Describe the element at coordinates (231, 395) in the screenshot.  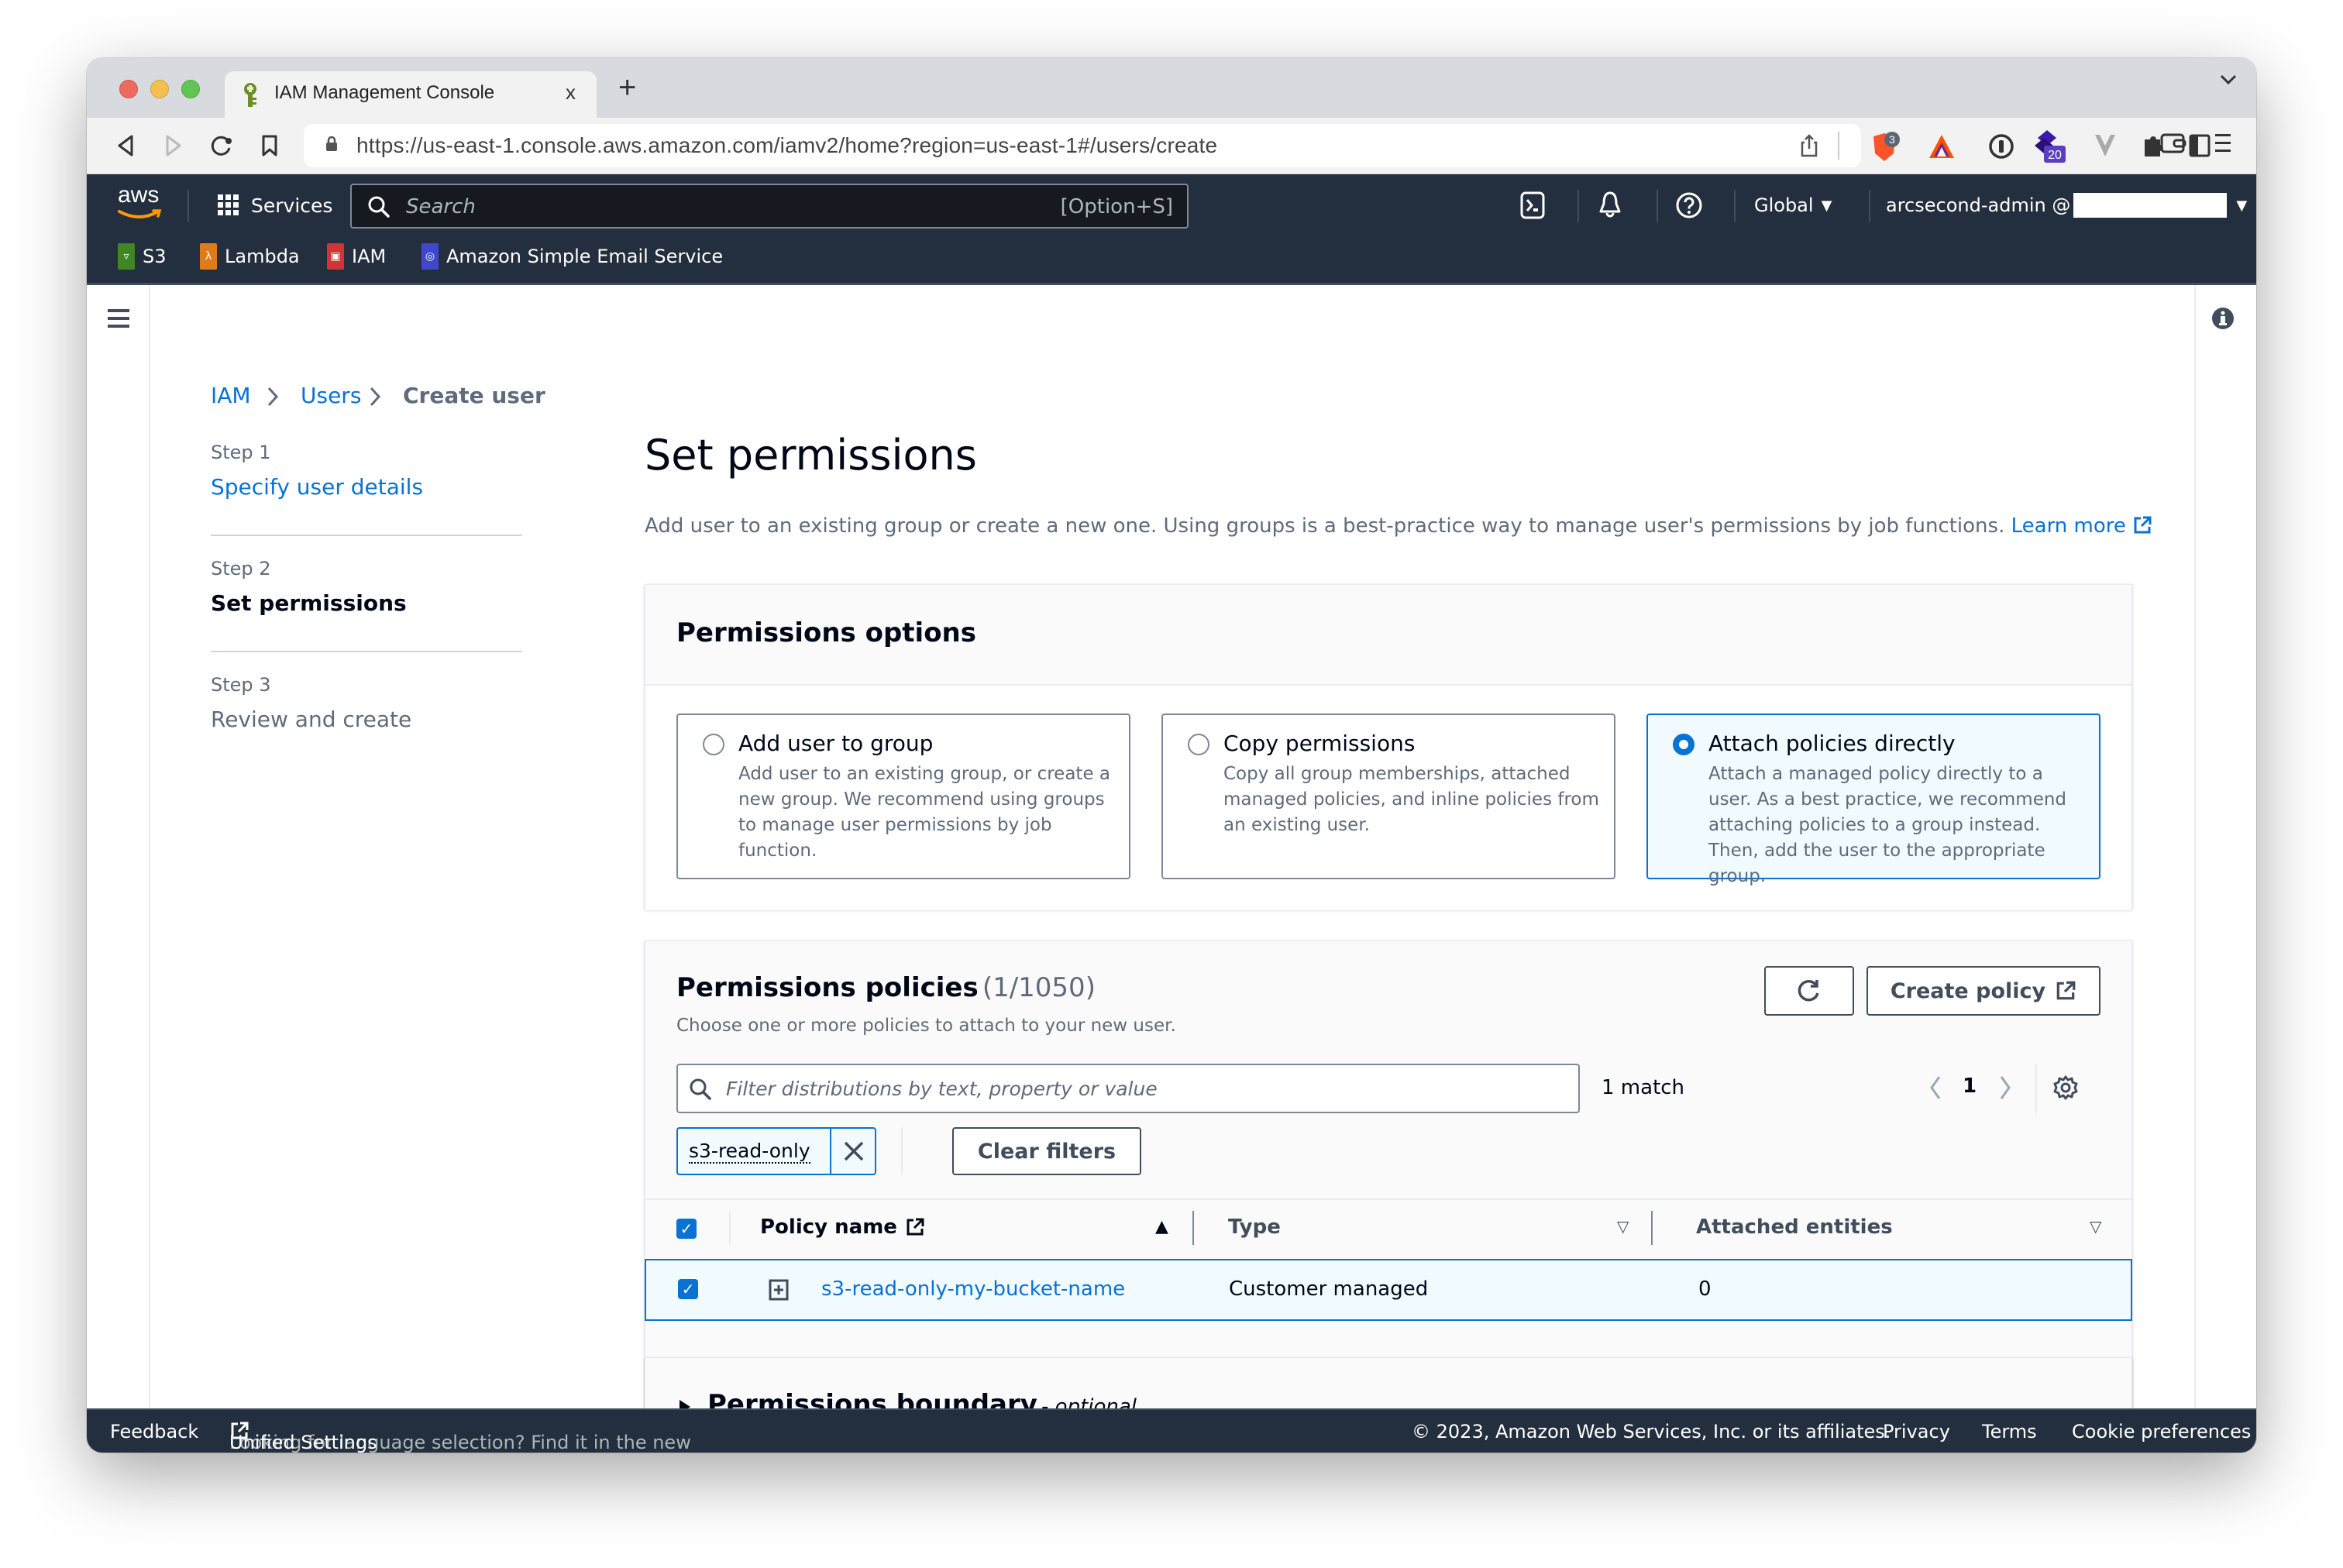
I see `breadcrumb-iam: IAM` at that location.